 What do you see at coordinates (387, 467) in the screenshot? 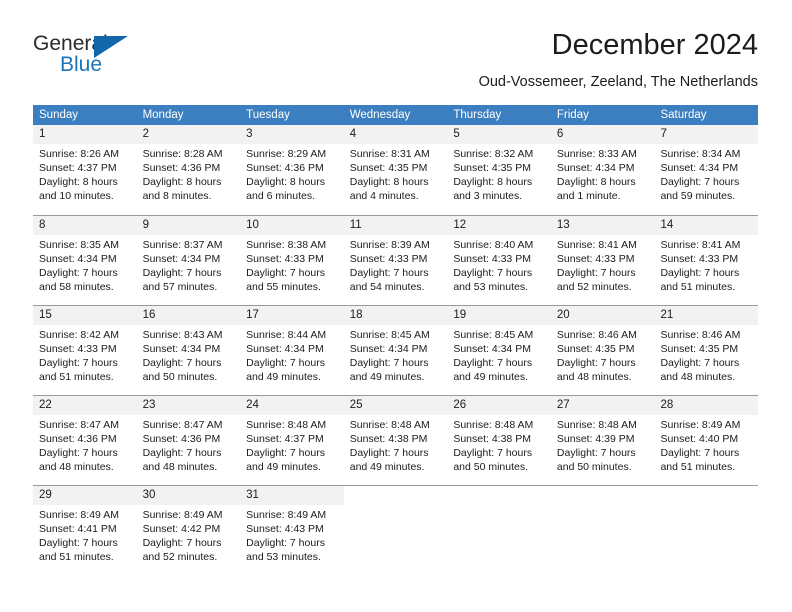
I see `daylight-text-line2: and 49 minutes.` at bounding box center [387, 467].